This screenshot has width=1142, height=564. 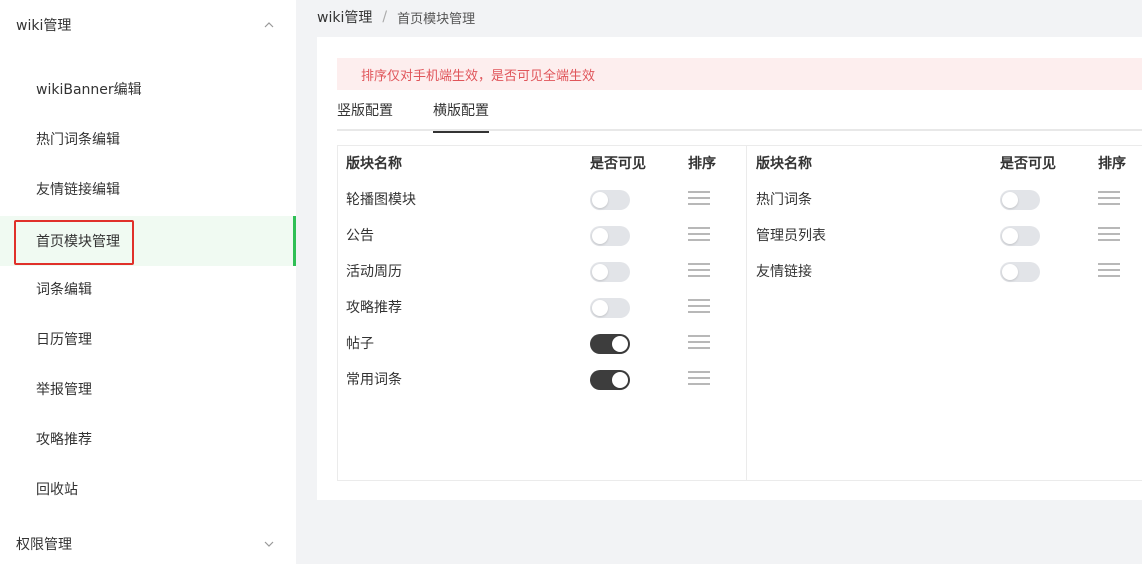 I want to click on breadcrumb-root: wiki管理, so click(x=344, y=17).